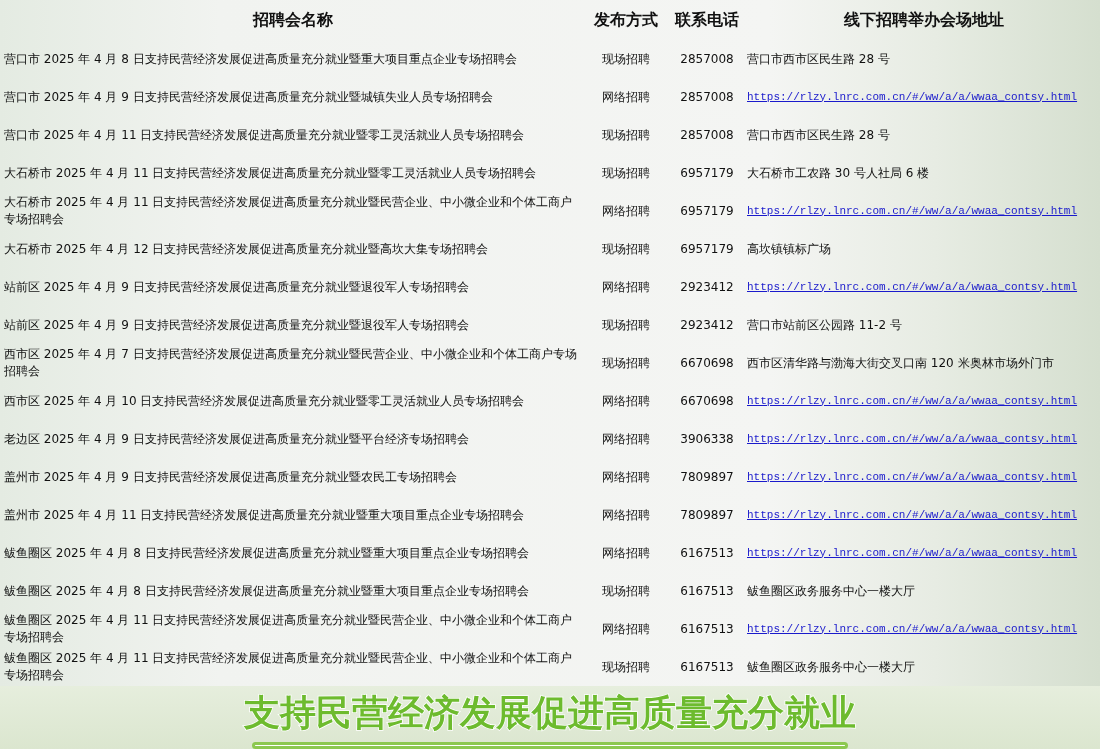 This screenshot has width=1100, height=749. I want to click on column-header: 联系电话, so click(707, 19).